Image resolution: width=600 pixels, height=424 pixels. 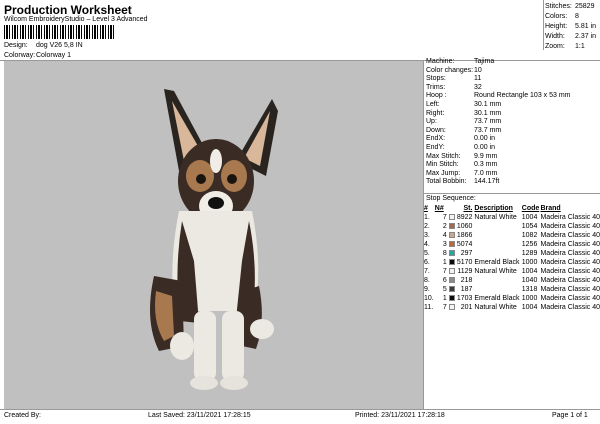 I want to click on row-description: Natural White, so click(x=495, y=271).